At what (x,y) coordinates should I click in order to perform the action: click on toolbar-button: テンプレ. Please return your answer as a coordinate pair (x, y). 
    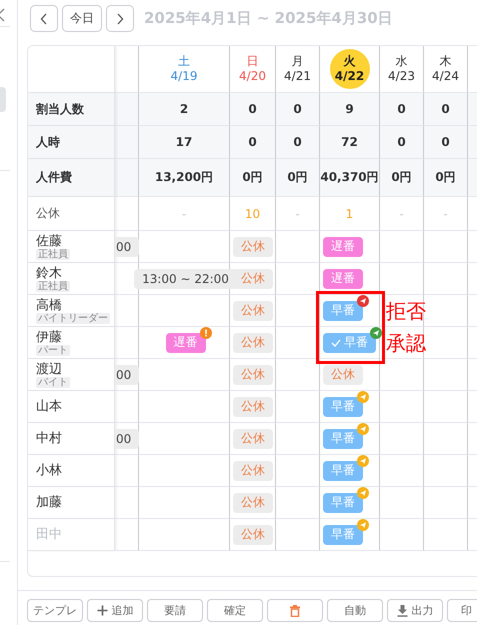
    Looking at the image, I should click on (55, 610).